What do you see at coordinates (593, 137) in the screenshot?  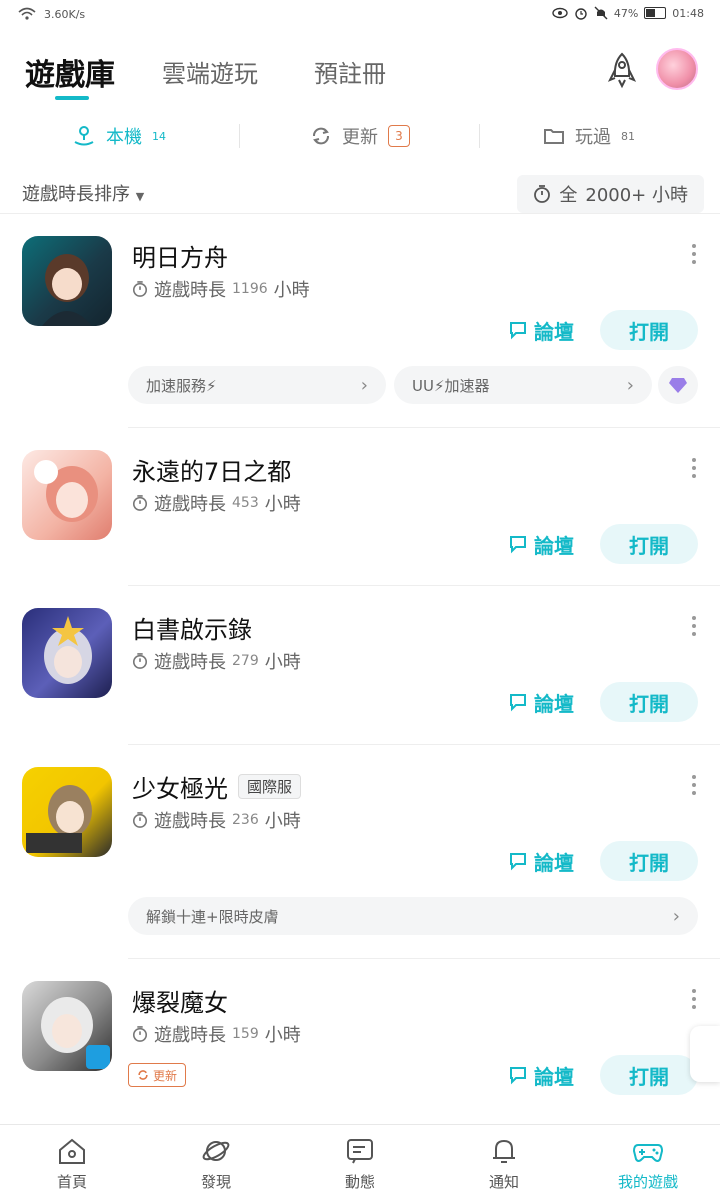 I see `subtab-played-label: 玩過` at bounding box center [593, 137].